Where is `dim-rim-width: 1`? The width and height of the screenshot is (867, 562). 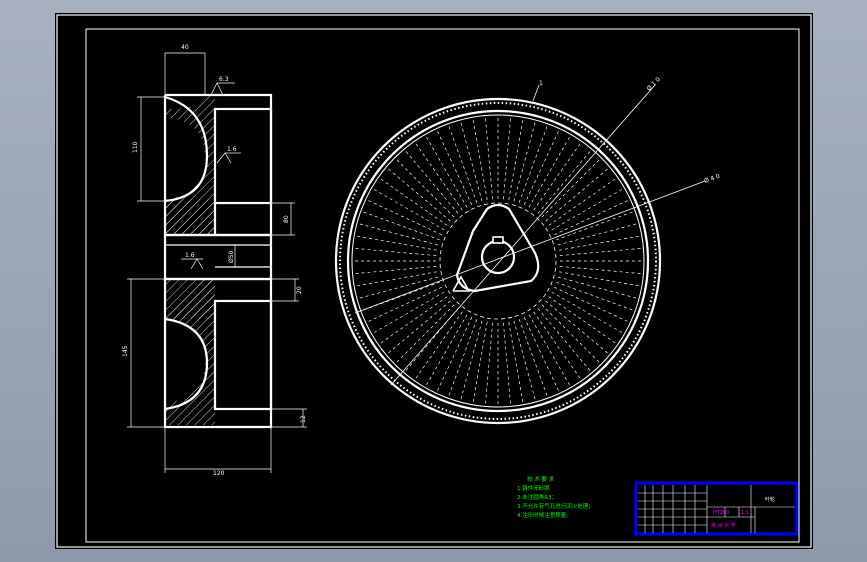 dim-rim-width: 1 is located at coordinates (541, 83).